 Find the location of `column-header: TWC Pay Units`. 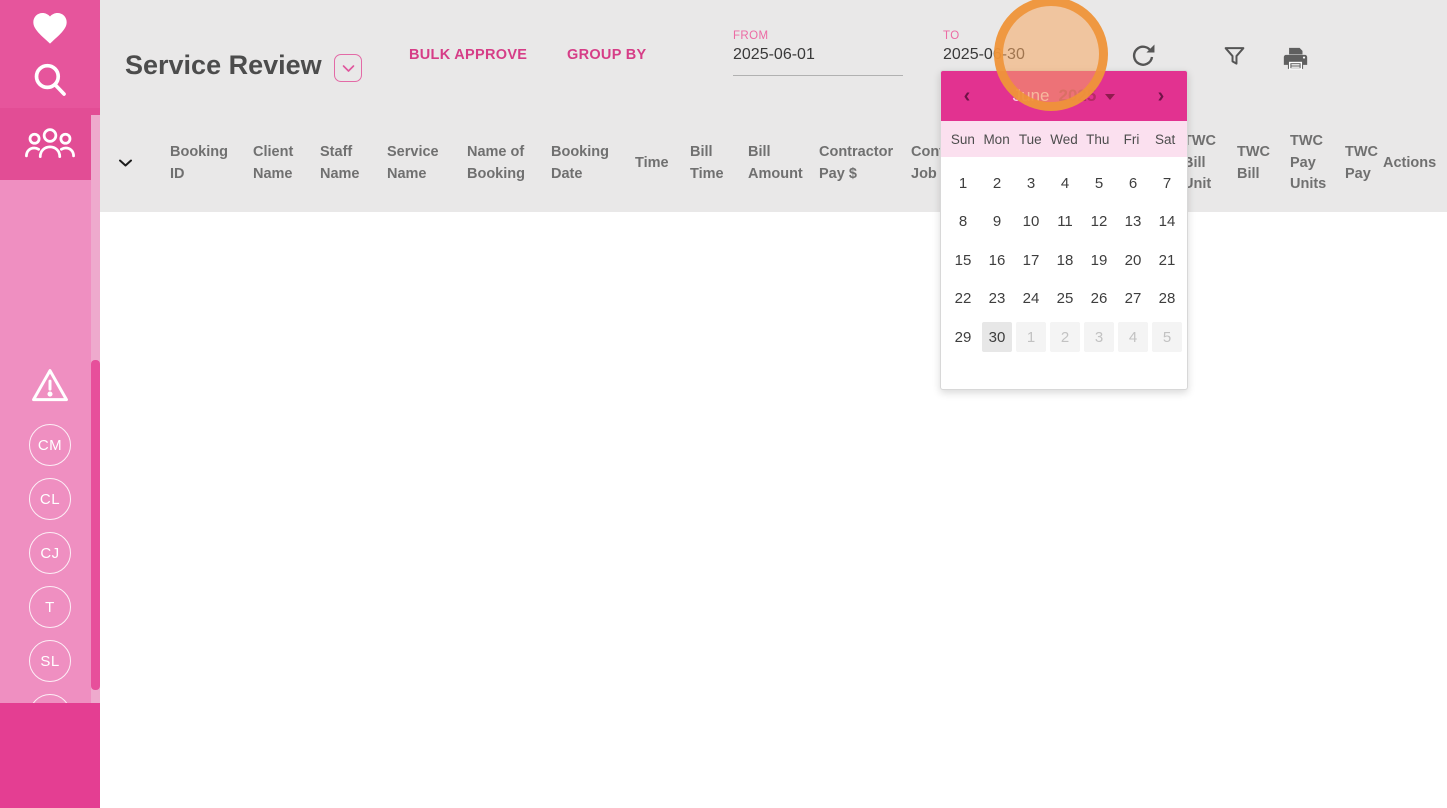

column-header: TWC Pay Units is located at coordinates (1317, 163).